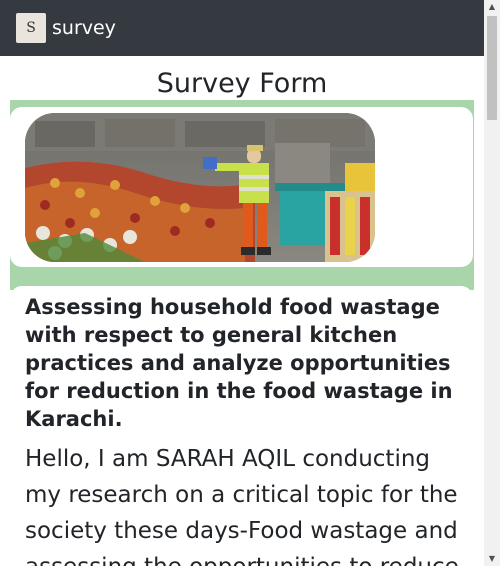  Describe the element at coordinates (31, 28) in the screenshot. I see `brand-logo: S` at that location.